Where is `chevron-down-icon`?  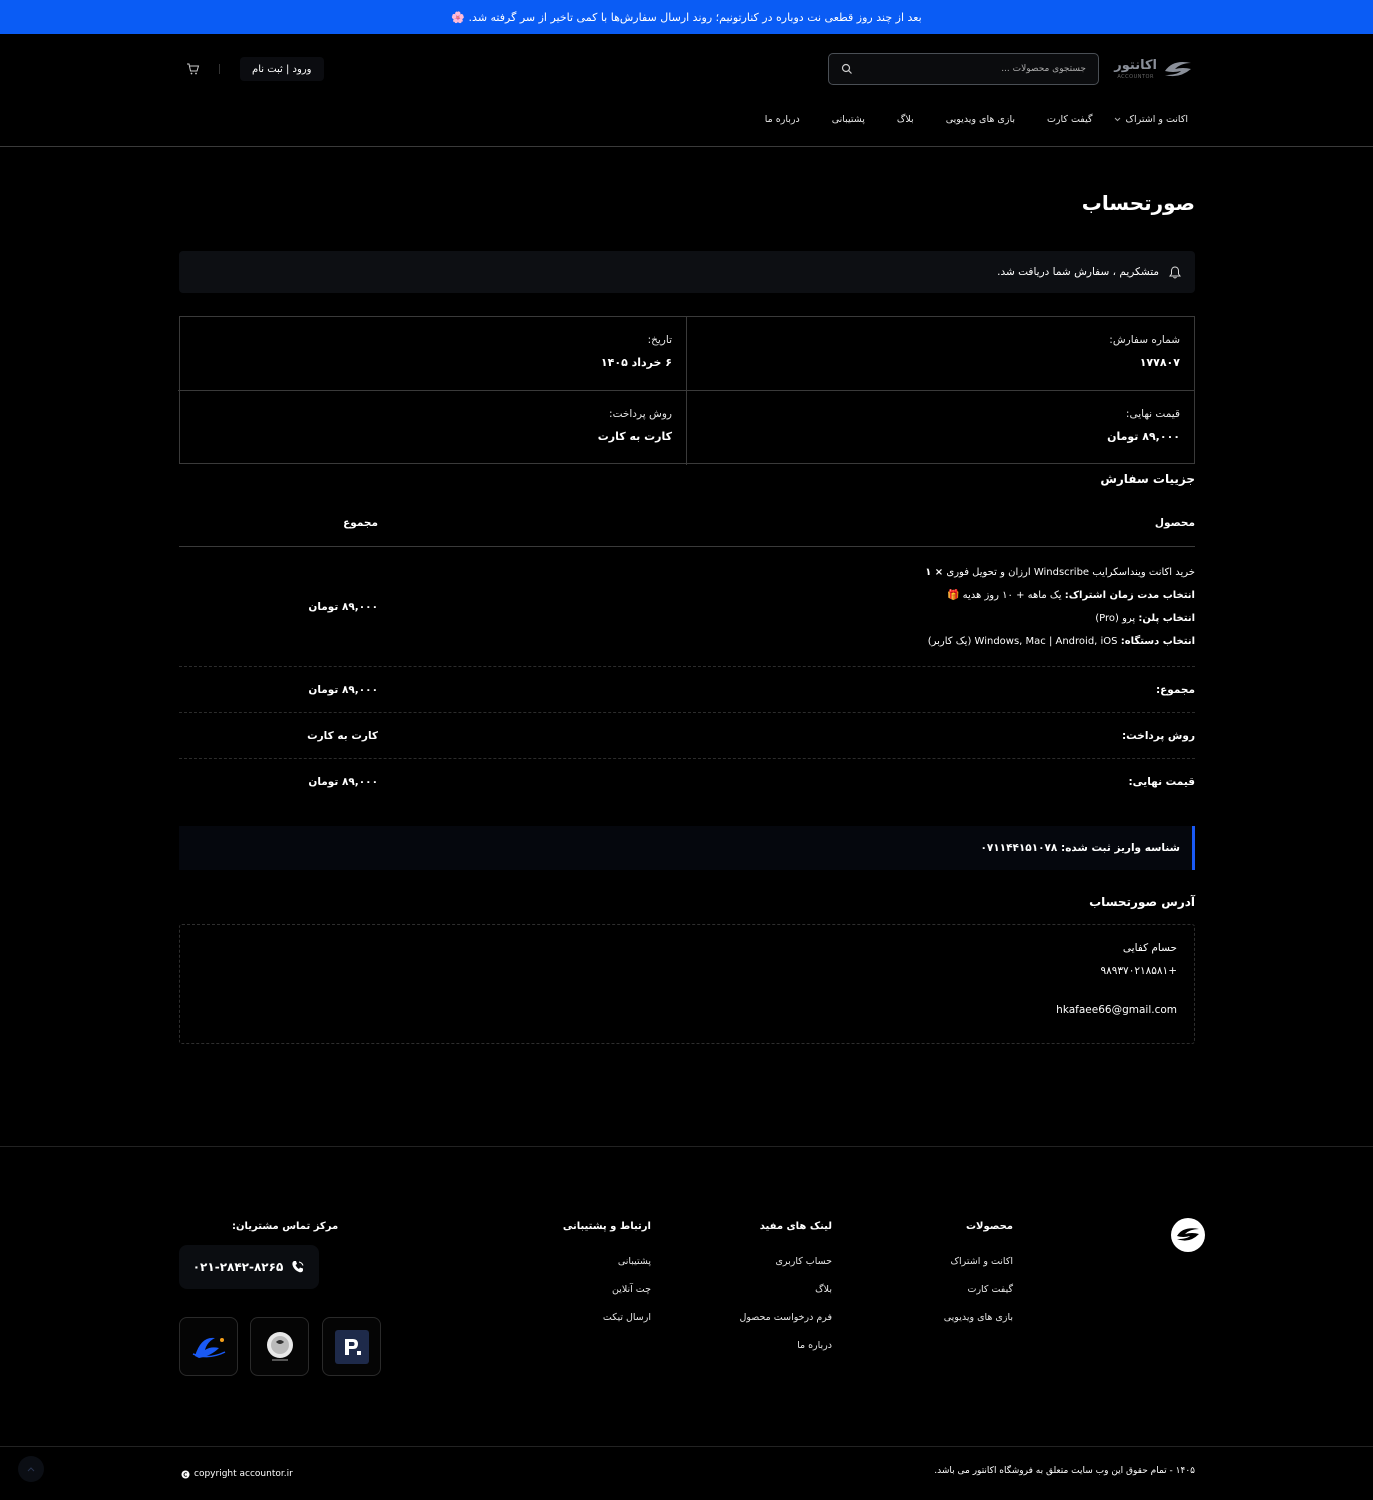
chevron-down-icon is located at coordinates (1118, 119).